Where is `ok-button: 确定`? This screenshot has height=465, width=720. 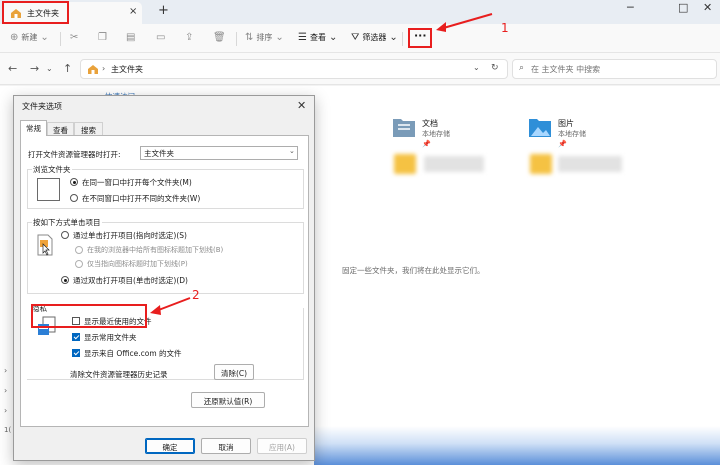 ok-button: 确定 is located at coordinates (170, 446).